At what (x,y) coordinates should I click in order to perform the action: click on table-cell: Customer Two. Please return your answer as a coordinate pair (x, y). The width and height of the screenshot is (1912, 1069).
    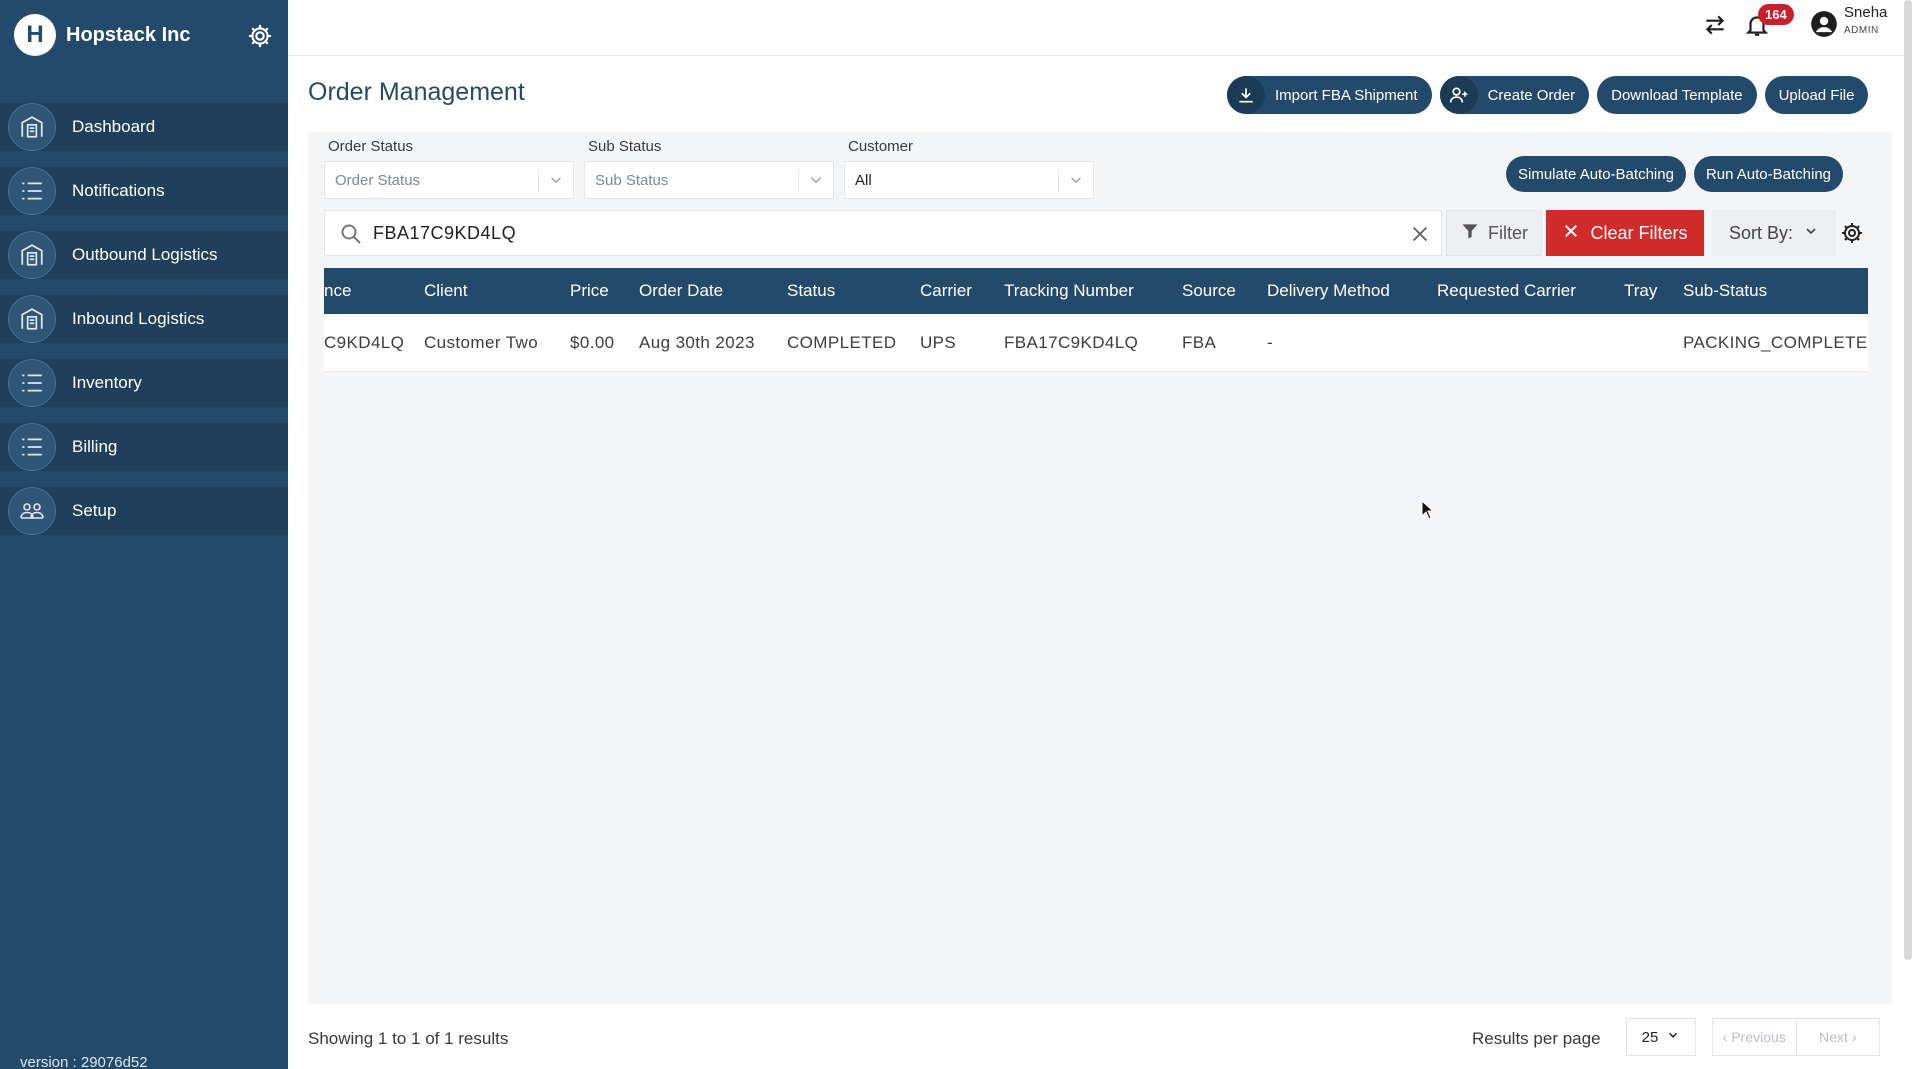
    Looking at the image, I should click on (481, 342).